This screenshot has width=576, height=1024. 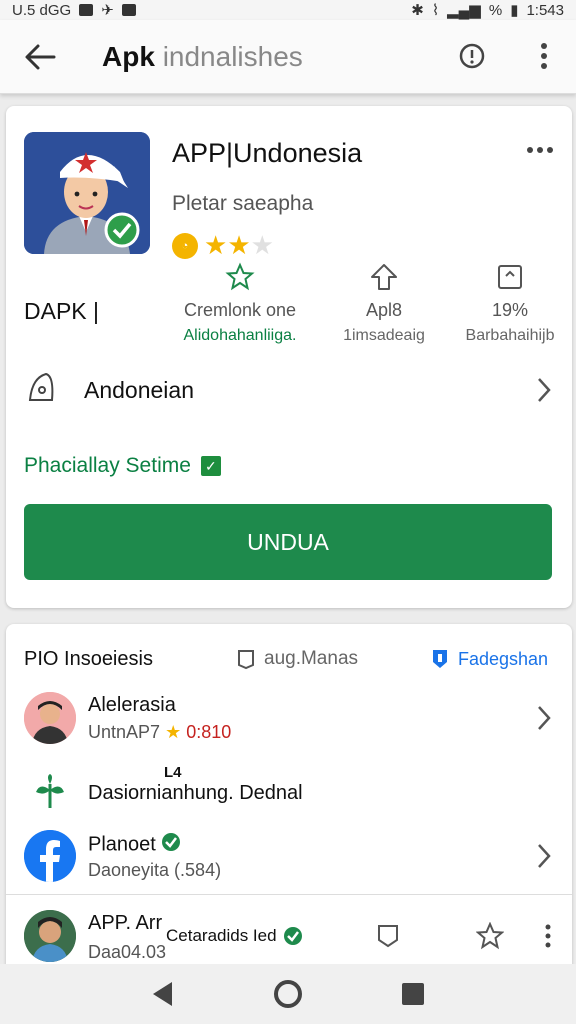 I want to click on list-item-rating: 0:810, so click(x=209, y=732).